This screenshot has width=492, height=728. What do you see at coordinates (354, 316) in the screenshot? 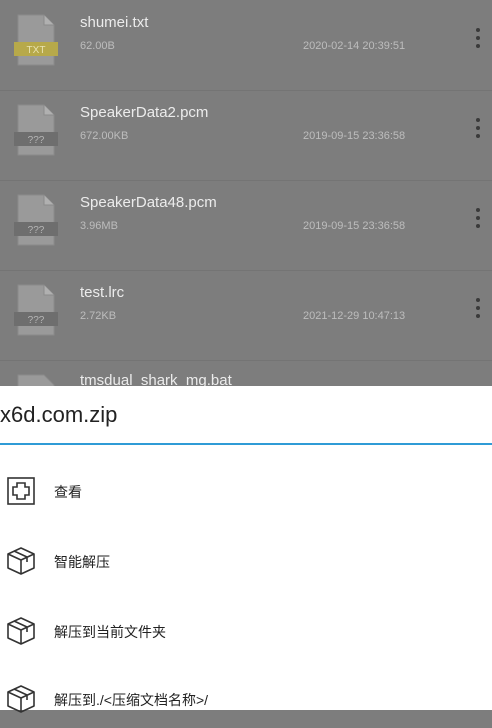
I see `file-date: 2021-12-29 10:47:13` at bounding box center [354, 316].